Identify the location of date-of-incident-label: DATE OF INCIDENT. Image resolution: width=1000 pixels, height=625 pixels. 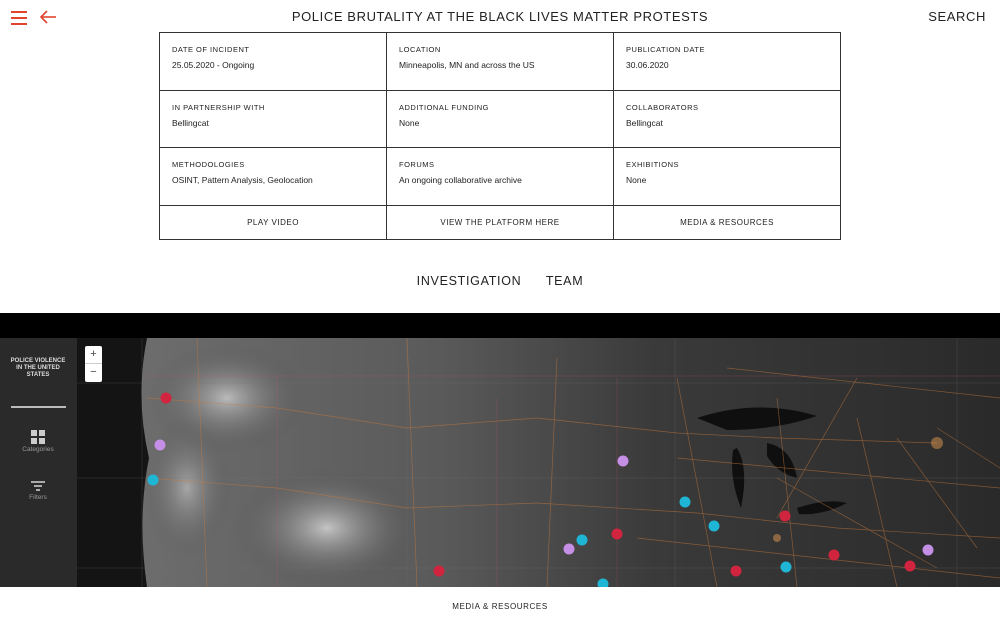
(211, 49).